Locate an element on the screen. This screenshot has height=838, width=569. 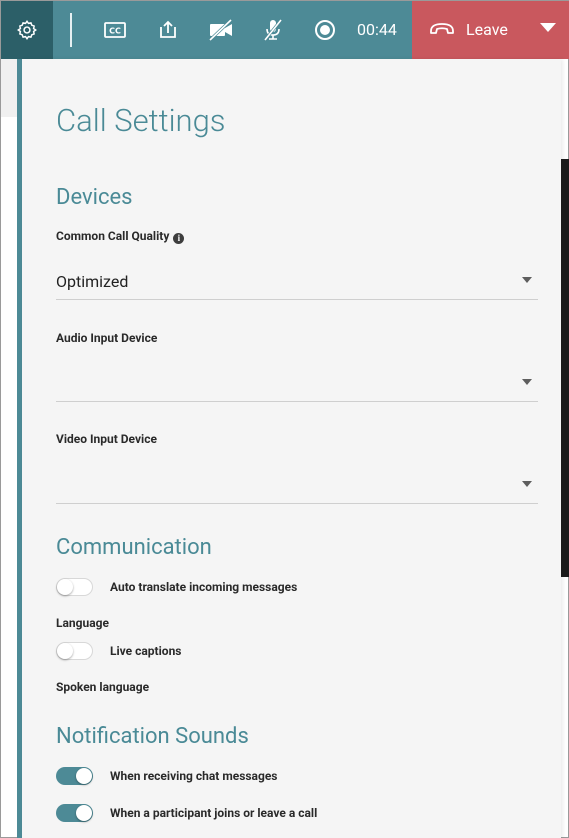
video-input-label: Video Input Device is located at coordinates (106, 439).